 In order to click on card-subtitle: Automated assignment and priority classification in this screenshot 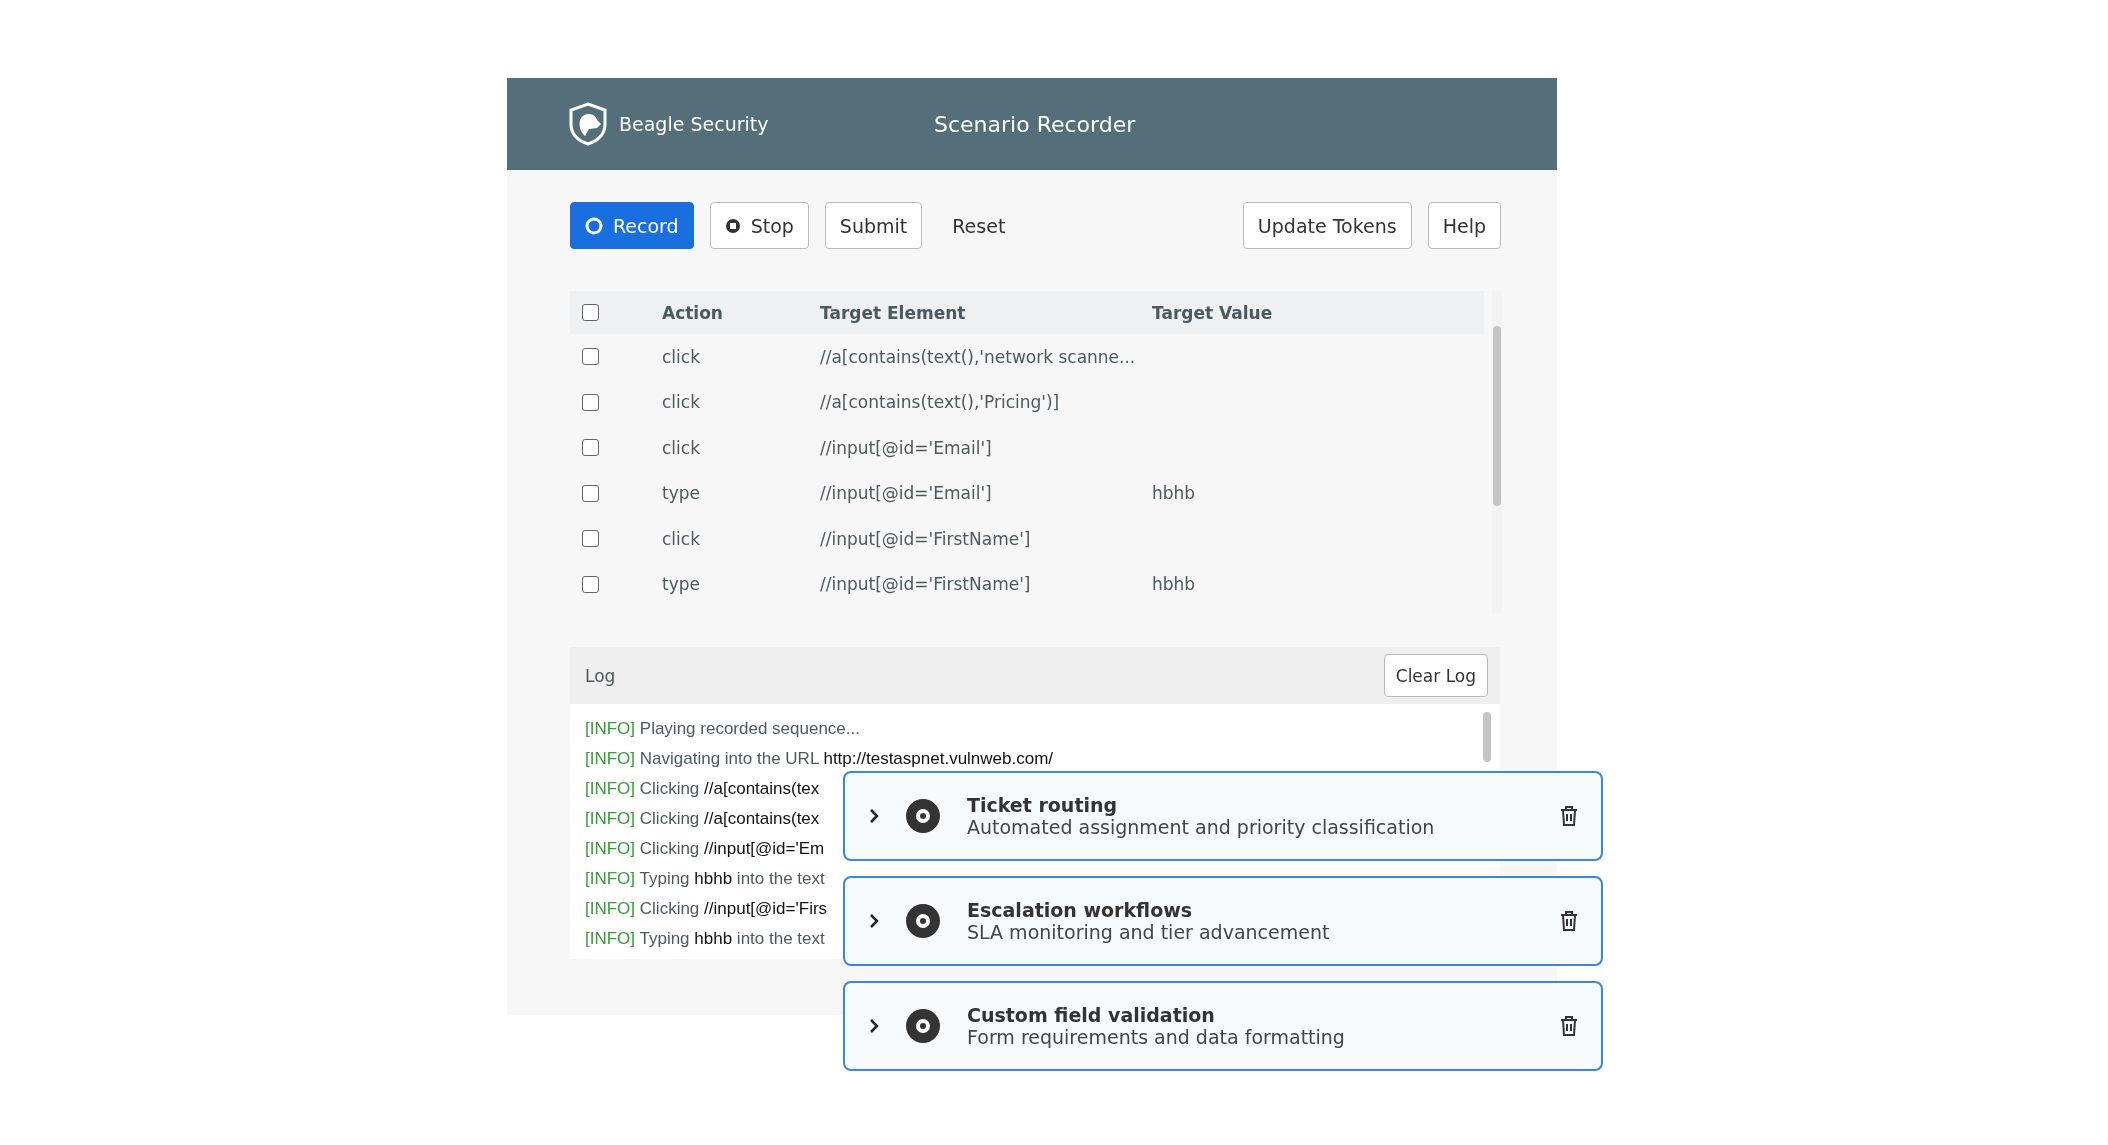, I will do `click(1201, 827)`.